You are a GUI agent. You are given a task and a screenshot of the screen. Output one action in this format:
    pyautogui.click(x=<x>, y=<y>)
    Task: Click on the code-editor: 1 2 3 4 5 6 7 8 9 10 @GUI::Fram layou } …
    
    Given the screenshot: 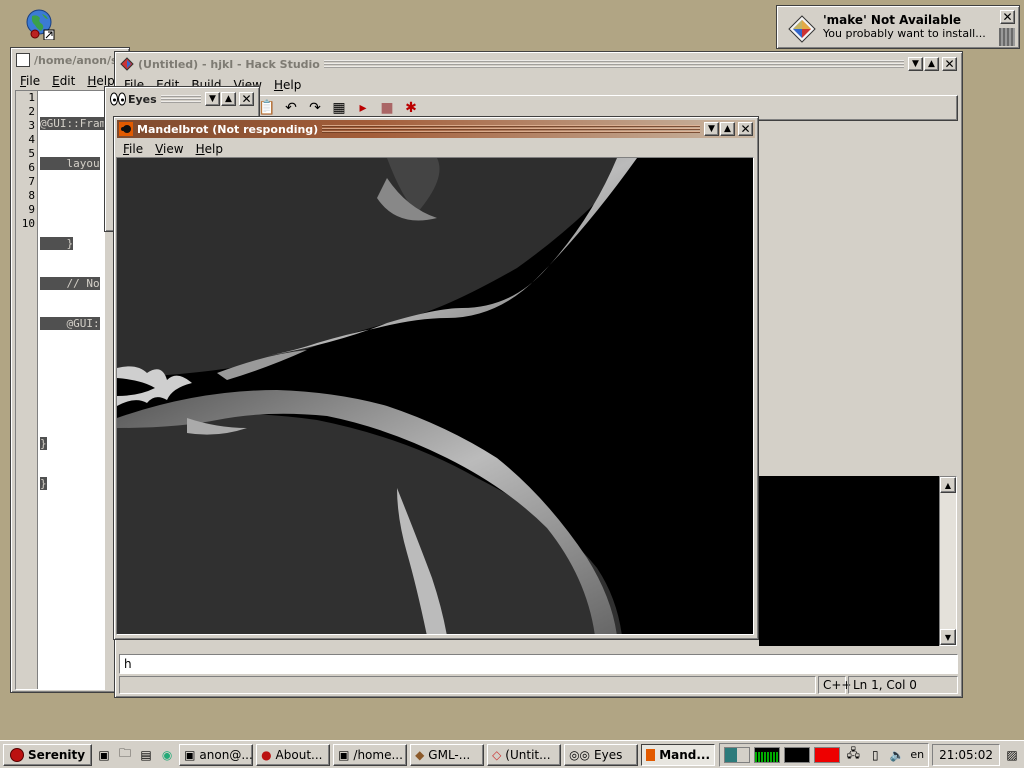 What is the action you would take?
    pyautogui.click(x=61, y=390)
    